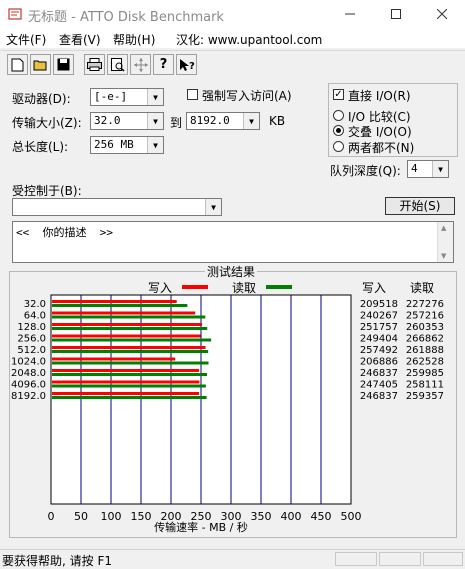 This screenshot has height=569, width=465. What do you see at coordinates (425, 373) in the screenshot?
I see `read-value-label: 259985` at bounding box center [425, 373].